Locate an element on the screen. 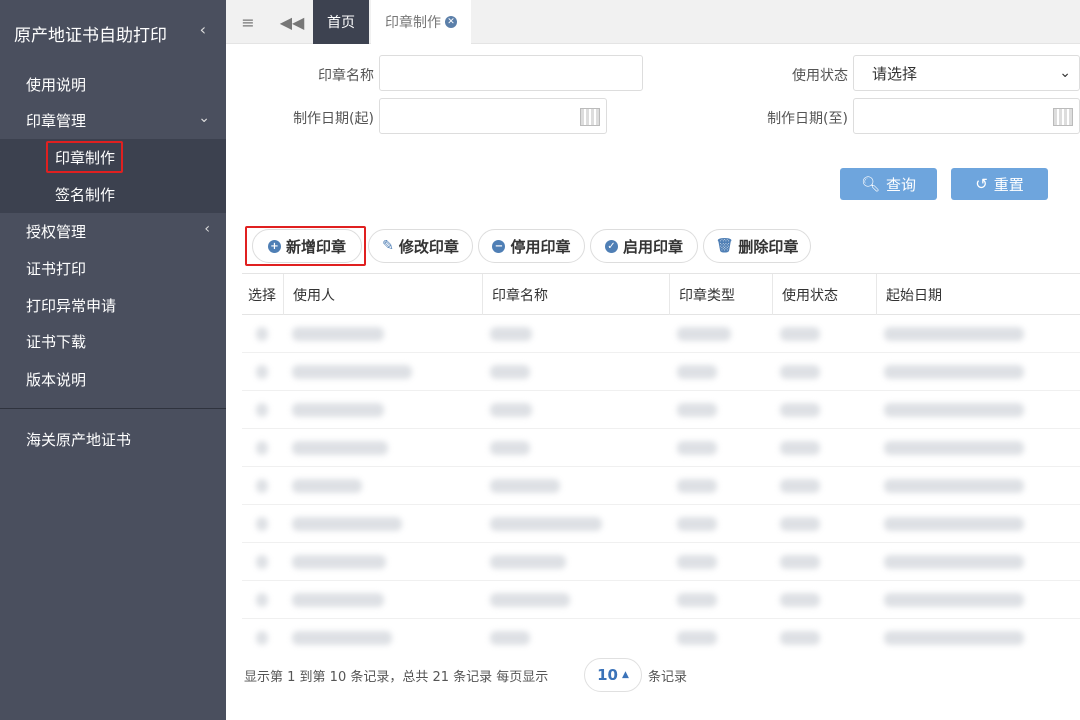  sidebar-item-label: 授权管理 is located at coordinates (56, 231).